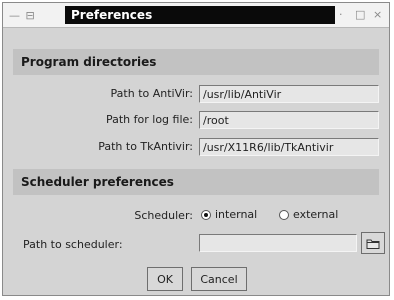  What do you see at coordinates (196, 62) in the screenshot?
I see `program-directories-header: Program directories` at bounding box center [196, 62].